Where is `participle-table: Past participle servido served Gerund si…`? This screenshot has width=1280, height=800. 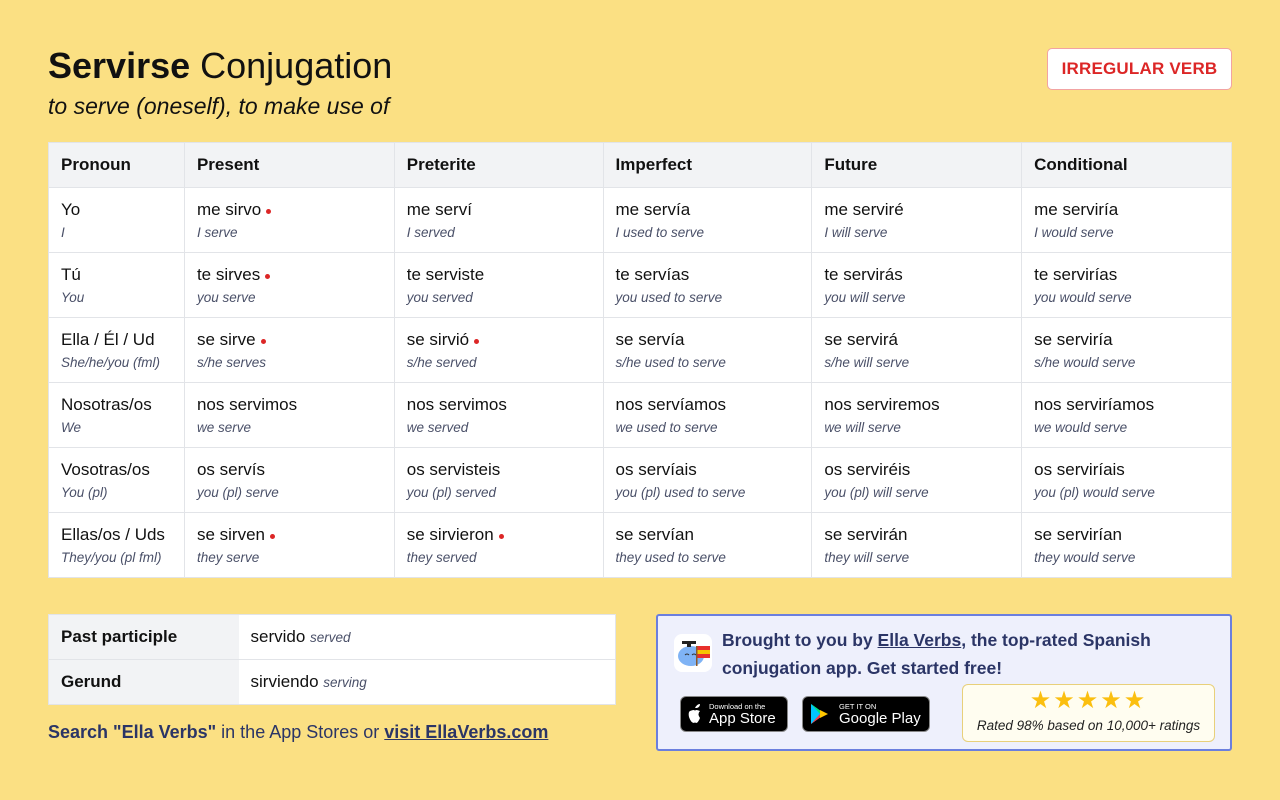 participle-table: Past participle servido served Gerund si… is located at coordinates (332, 659).